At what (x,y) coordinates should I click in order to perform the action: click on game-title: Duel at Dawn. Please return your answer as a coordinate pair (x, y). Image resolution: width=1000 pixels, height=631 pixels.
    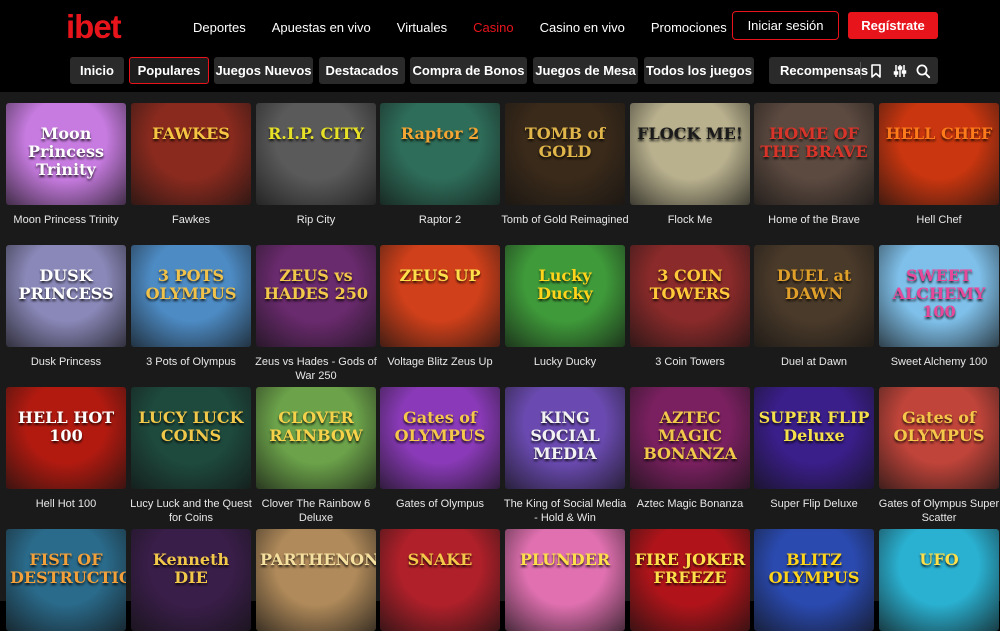
    Looking at the image, I should click on (814, 362).